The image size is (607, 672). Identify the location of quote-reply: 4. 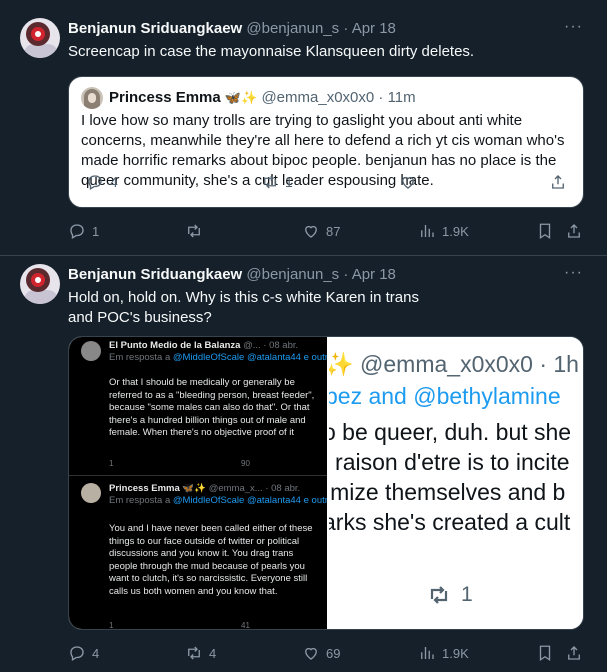
(102, 182).